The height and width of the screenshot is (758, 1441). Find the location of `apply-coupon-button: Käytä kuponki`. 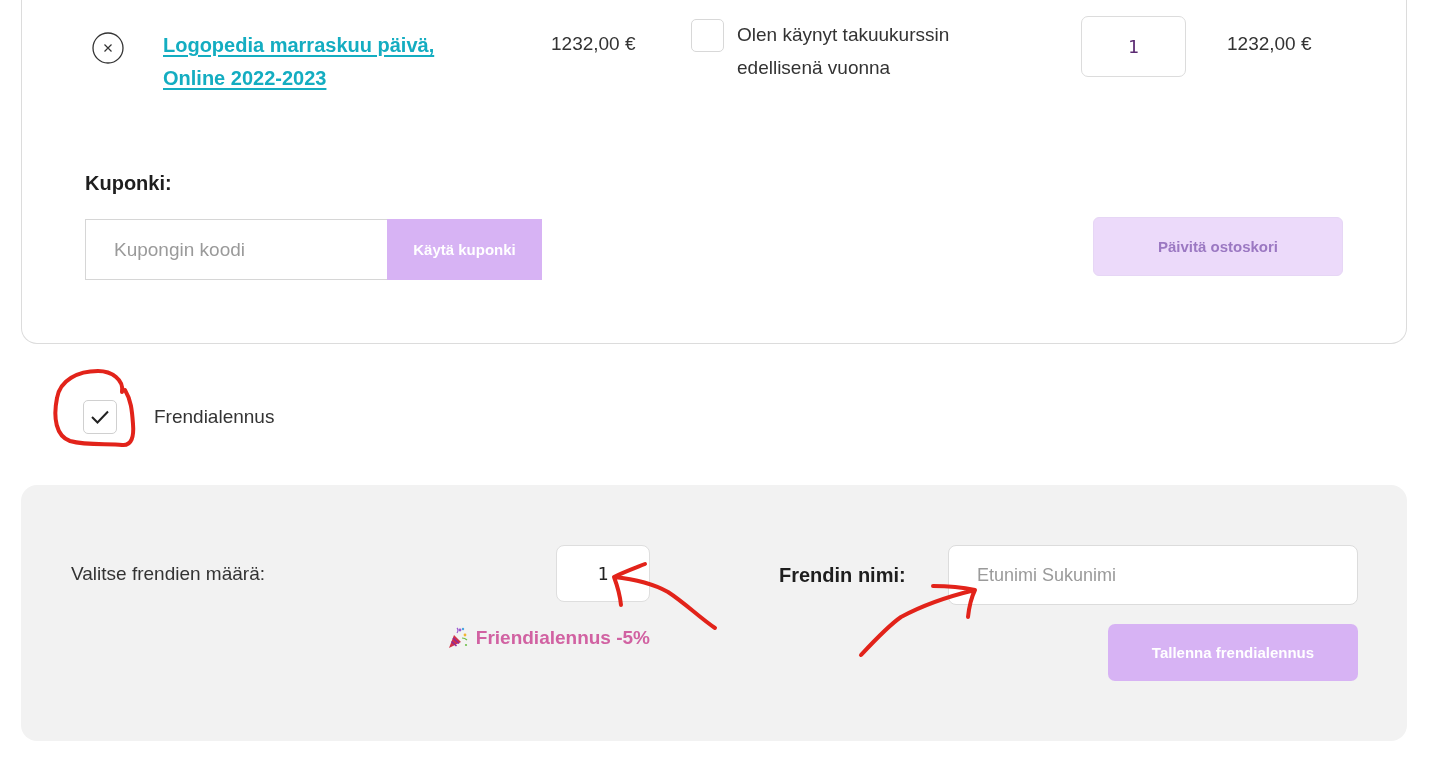

apply-coupon-button: Käytä kuponki is located at coordinates (464, 249).